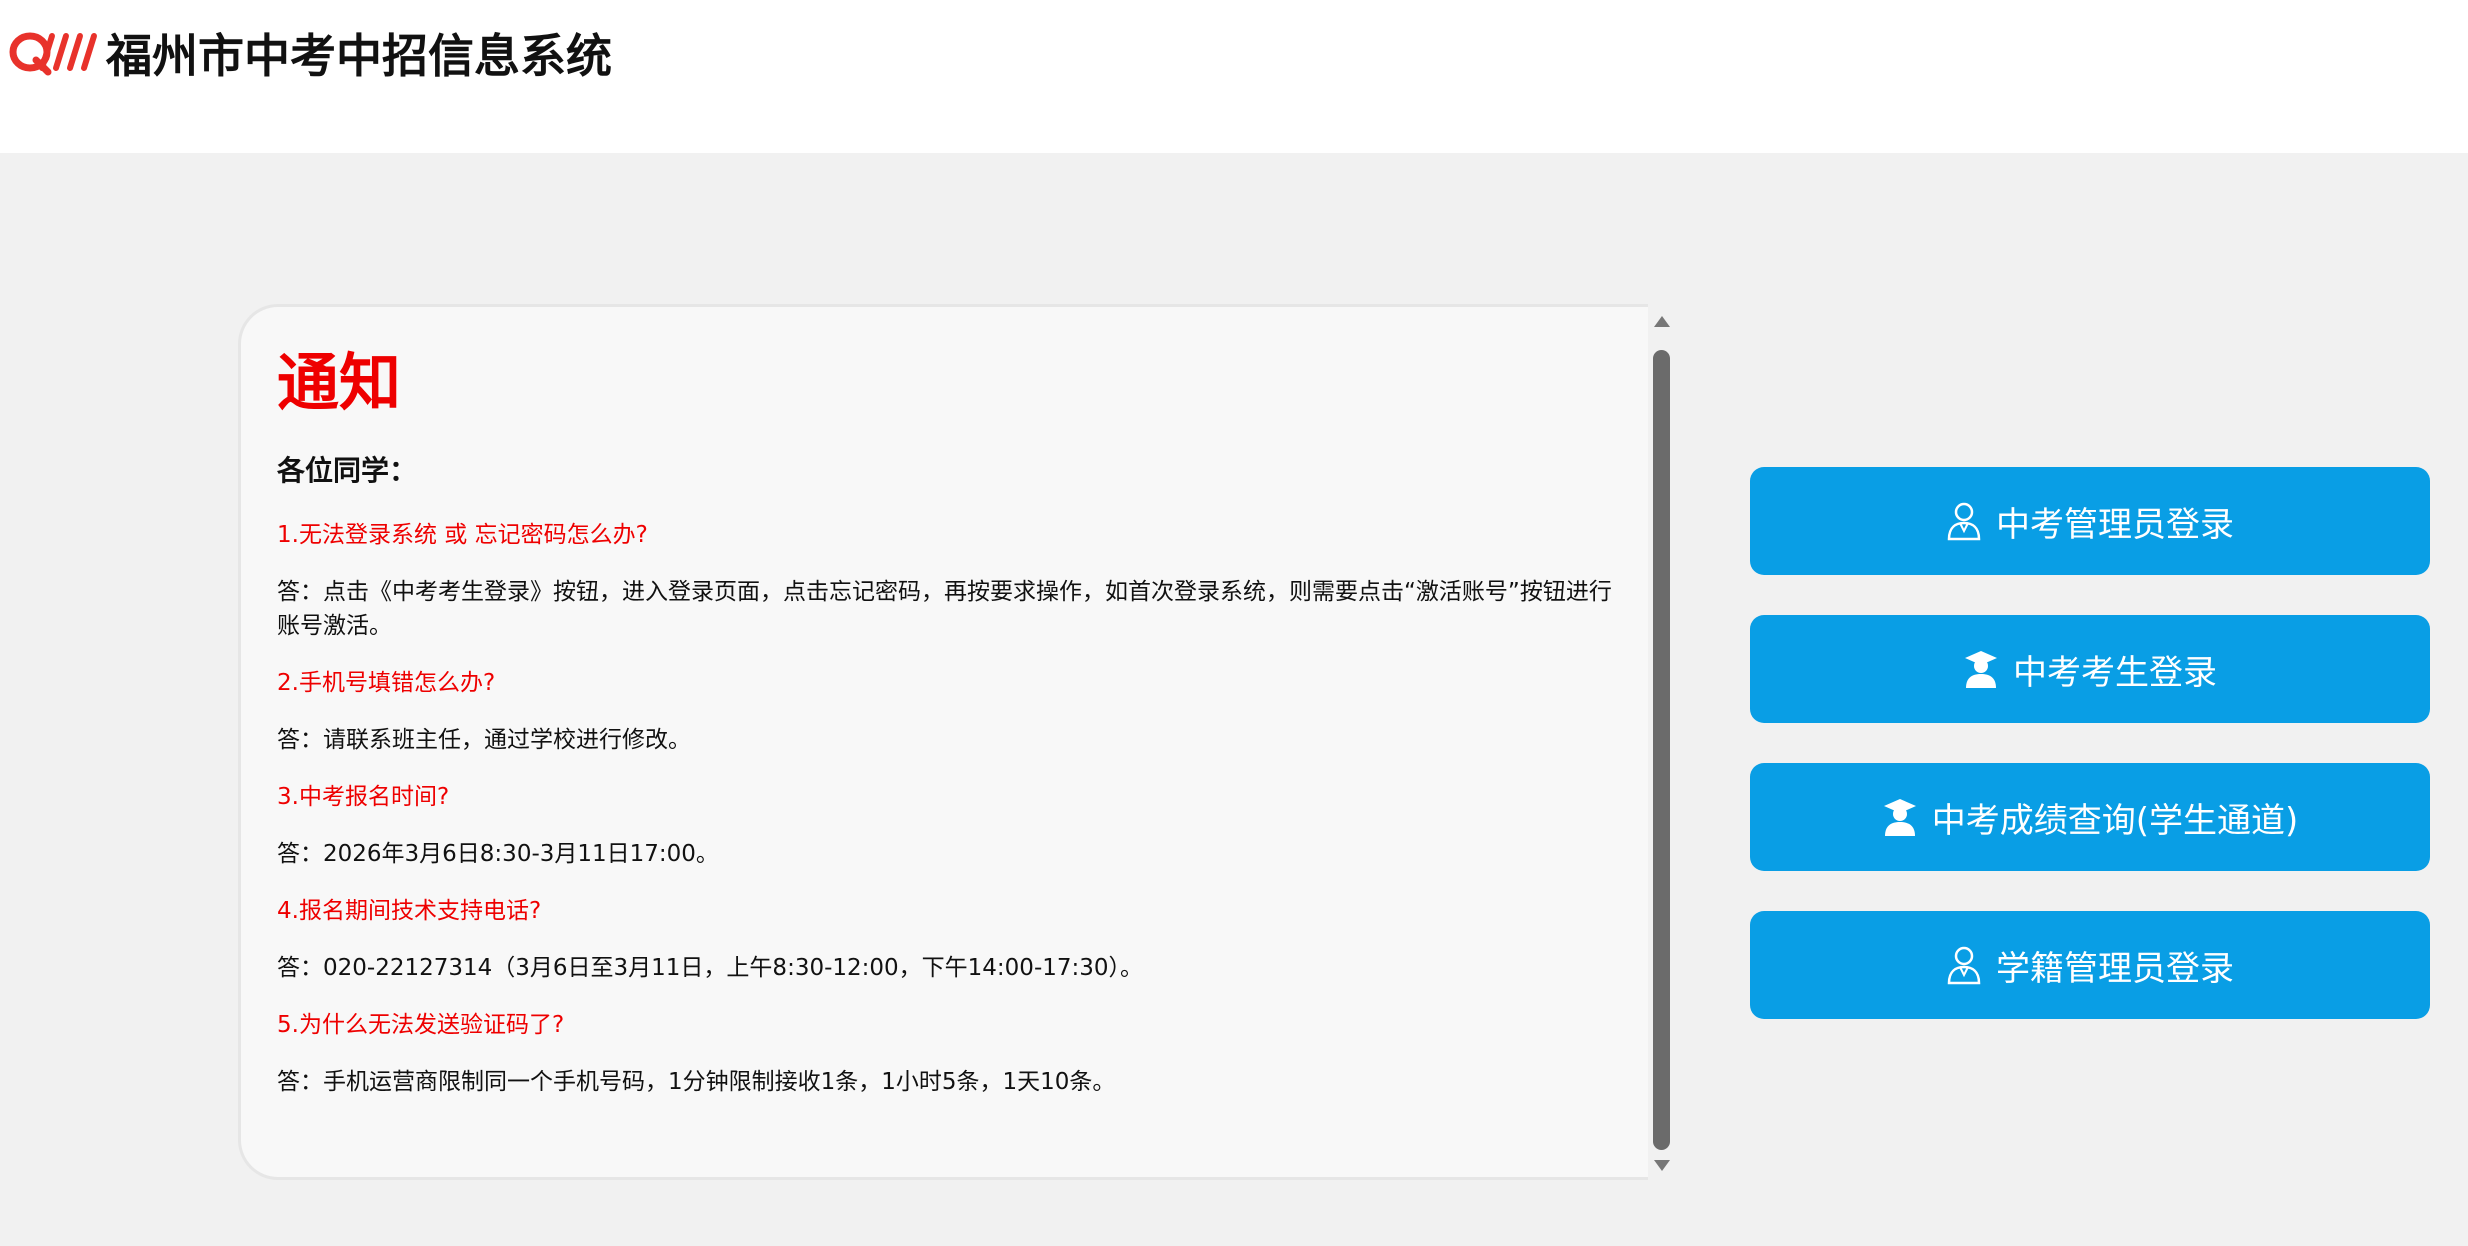 The width and height of the screenshot is (2468, 1246). What do you see at coordinates (498, 854) in the screenshot?
I see `faq-answer-3: 答：2026年3月6日8:30-3月11日17:00。` at bounding box center [498, 854].